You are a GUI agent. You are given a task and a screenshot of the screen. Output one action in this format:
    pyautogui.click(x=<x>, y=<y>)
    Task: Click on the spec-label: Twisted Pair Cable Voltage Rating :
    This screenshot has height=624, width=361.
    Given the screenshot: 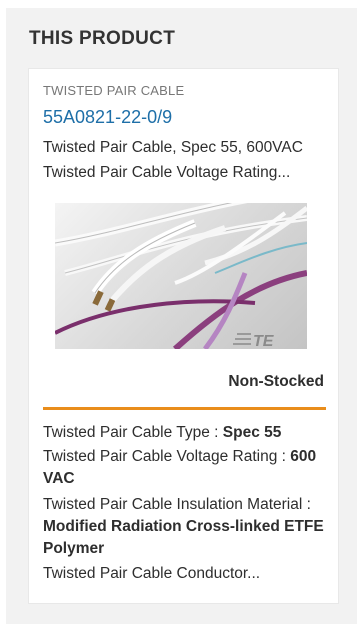 What is the action you would take?
    pyautogui.click(x=167, y=456)
    